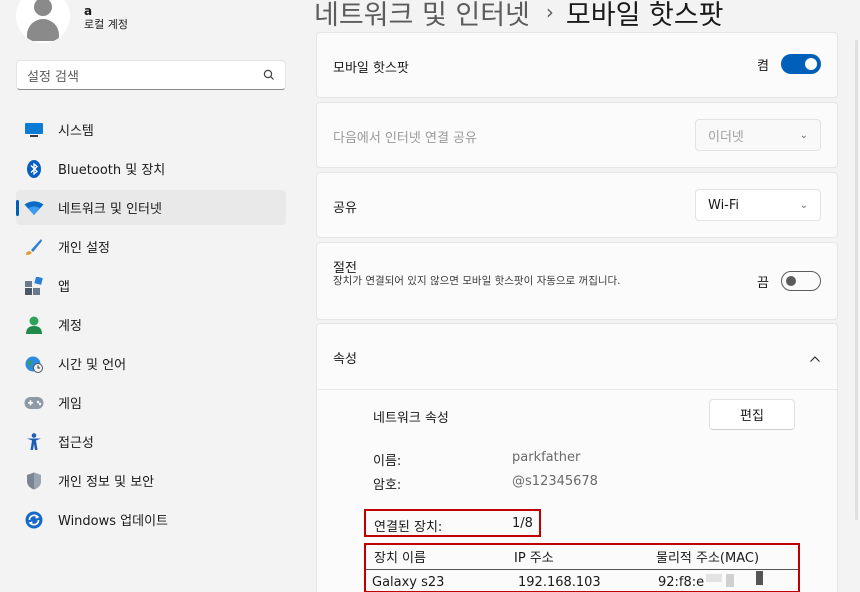 The image size is (860, 592). I want to click on hotspot-card: 모바일 핫스팟 켬, so click(577, 65).